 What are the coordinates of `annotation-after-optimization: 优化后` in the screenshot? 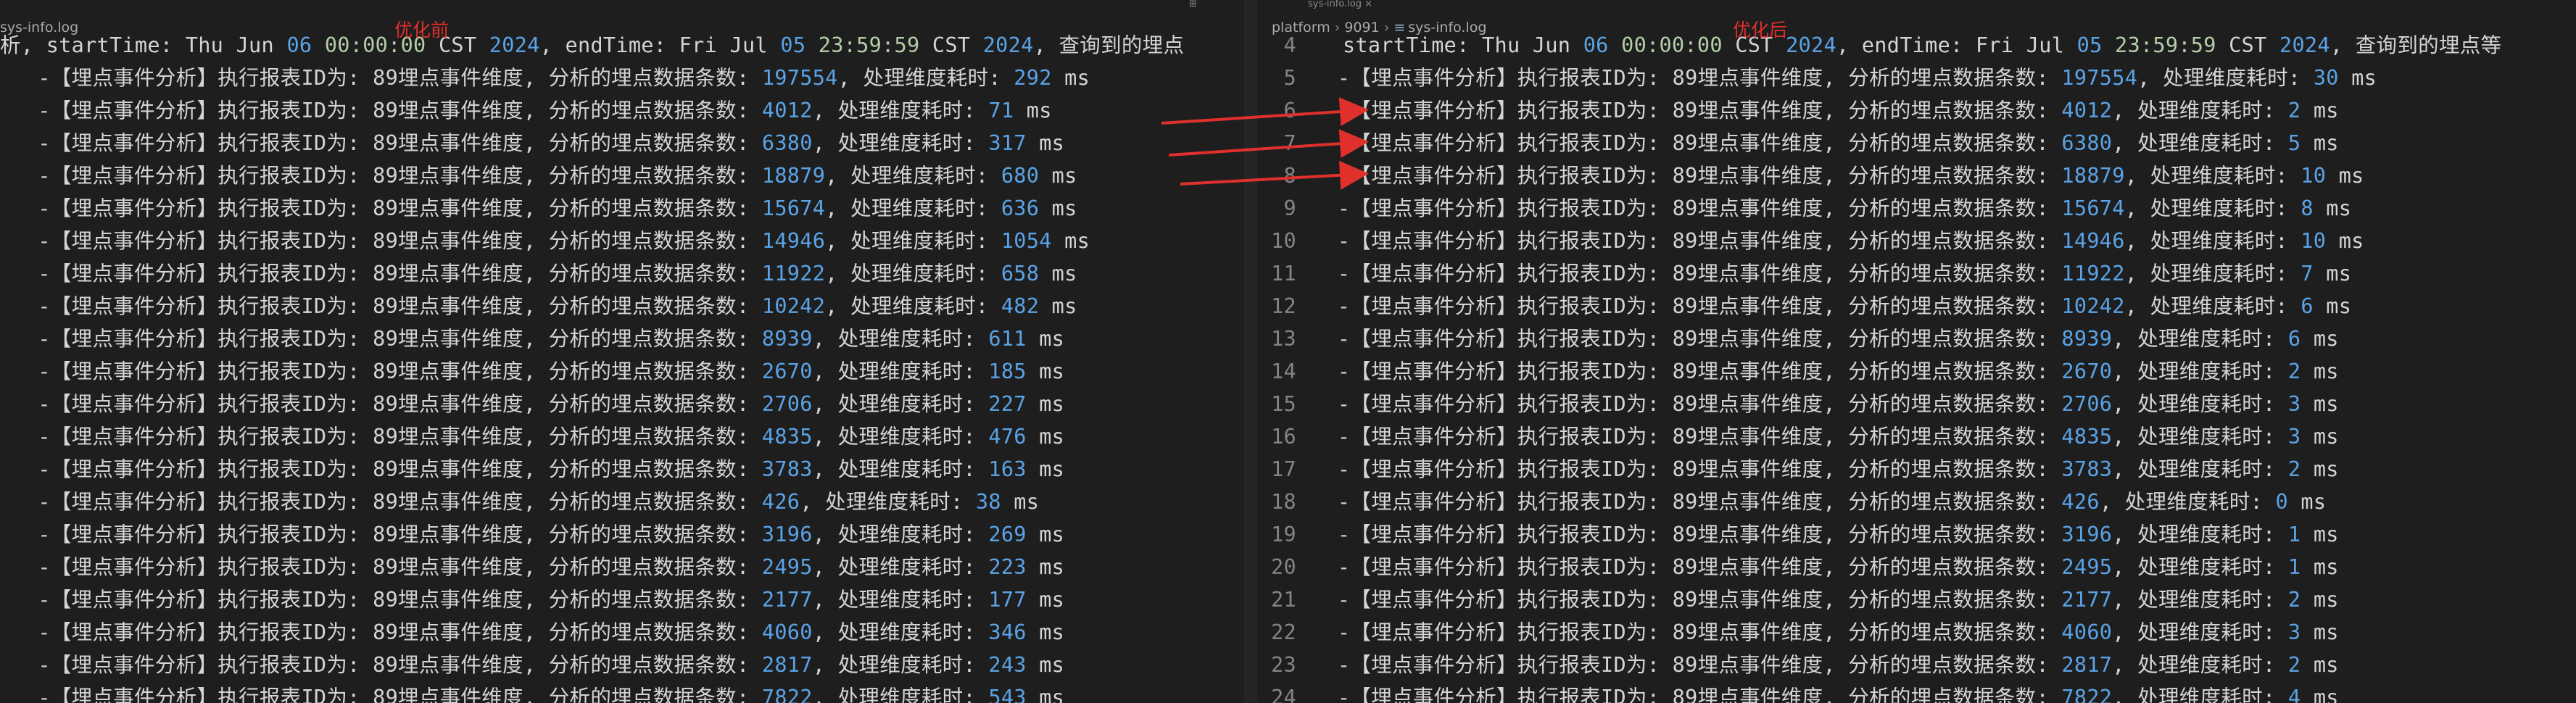 It's located at (1761, 30).